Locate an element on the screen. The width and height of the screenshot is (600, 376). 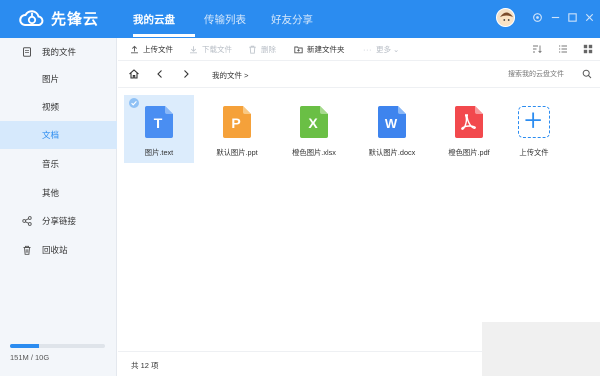
app-logo: 先锋云 is located at coordinates (58, 18).